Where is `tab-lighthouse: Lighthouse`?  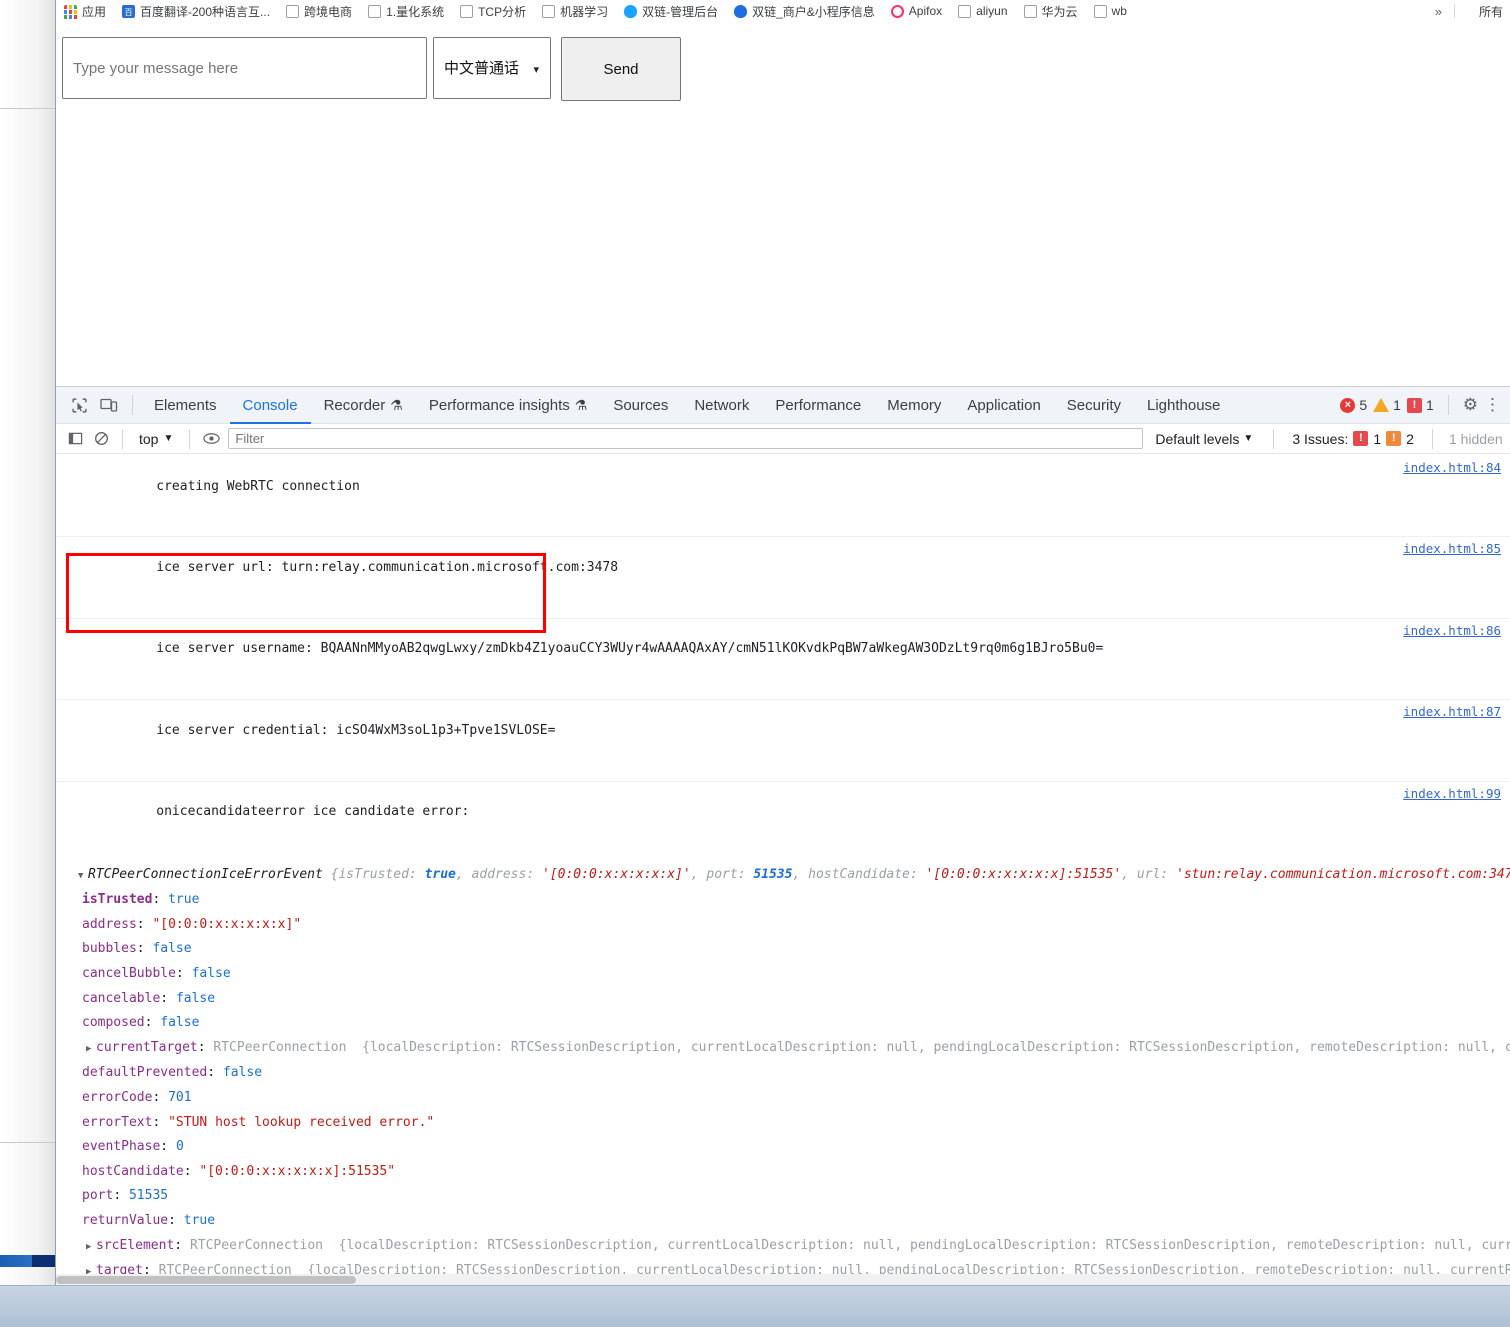
tab-lighthouse: Lighthouse is located at coordinates (1183, 405).